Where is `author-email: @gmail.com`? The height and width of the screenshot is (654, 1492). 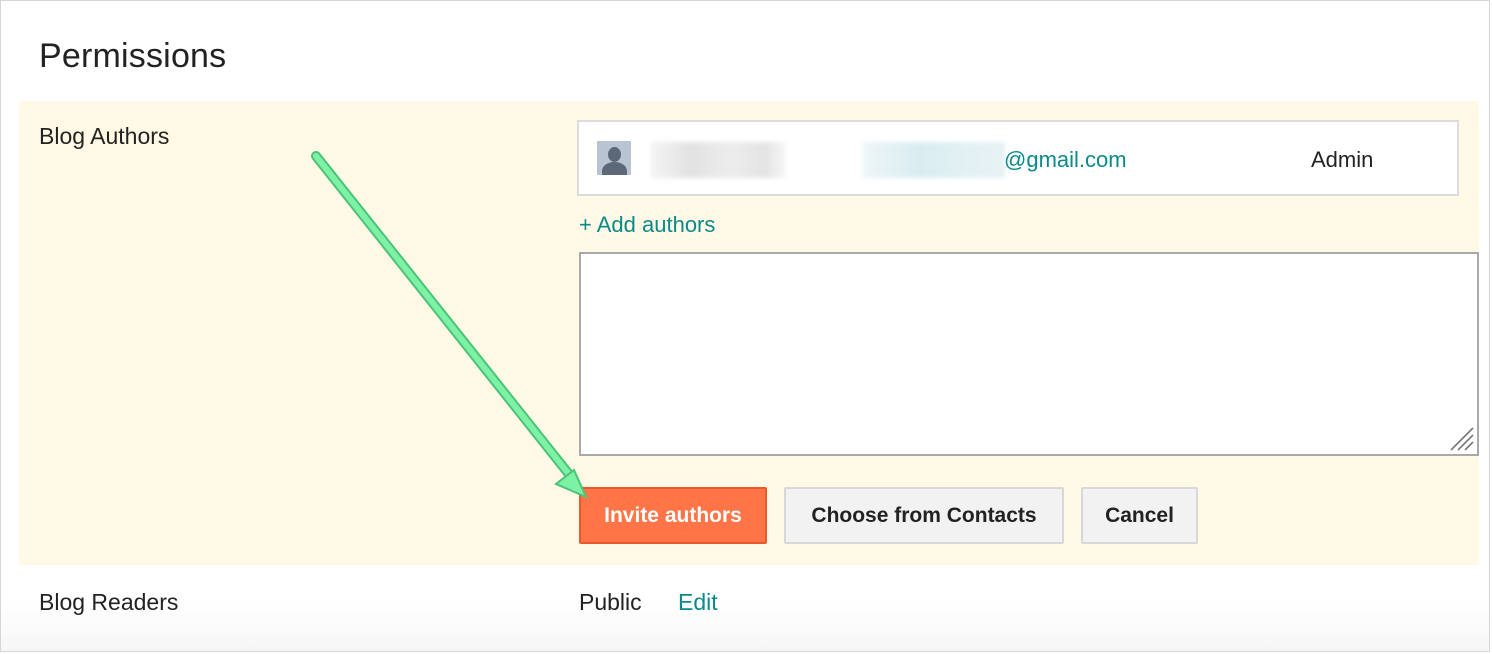 author-email: @gmail.com is located at coordinates (1065, 159).